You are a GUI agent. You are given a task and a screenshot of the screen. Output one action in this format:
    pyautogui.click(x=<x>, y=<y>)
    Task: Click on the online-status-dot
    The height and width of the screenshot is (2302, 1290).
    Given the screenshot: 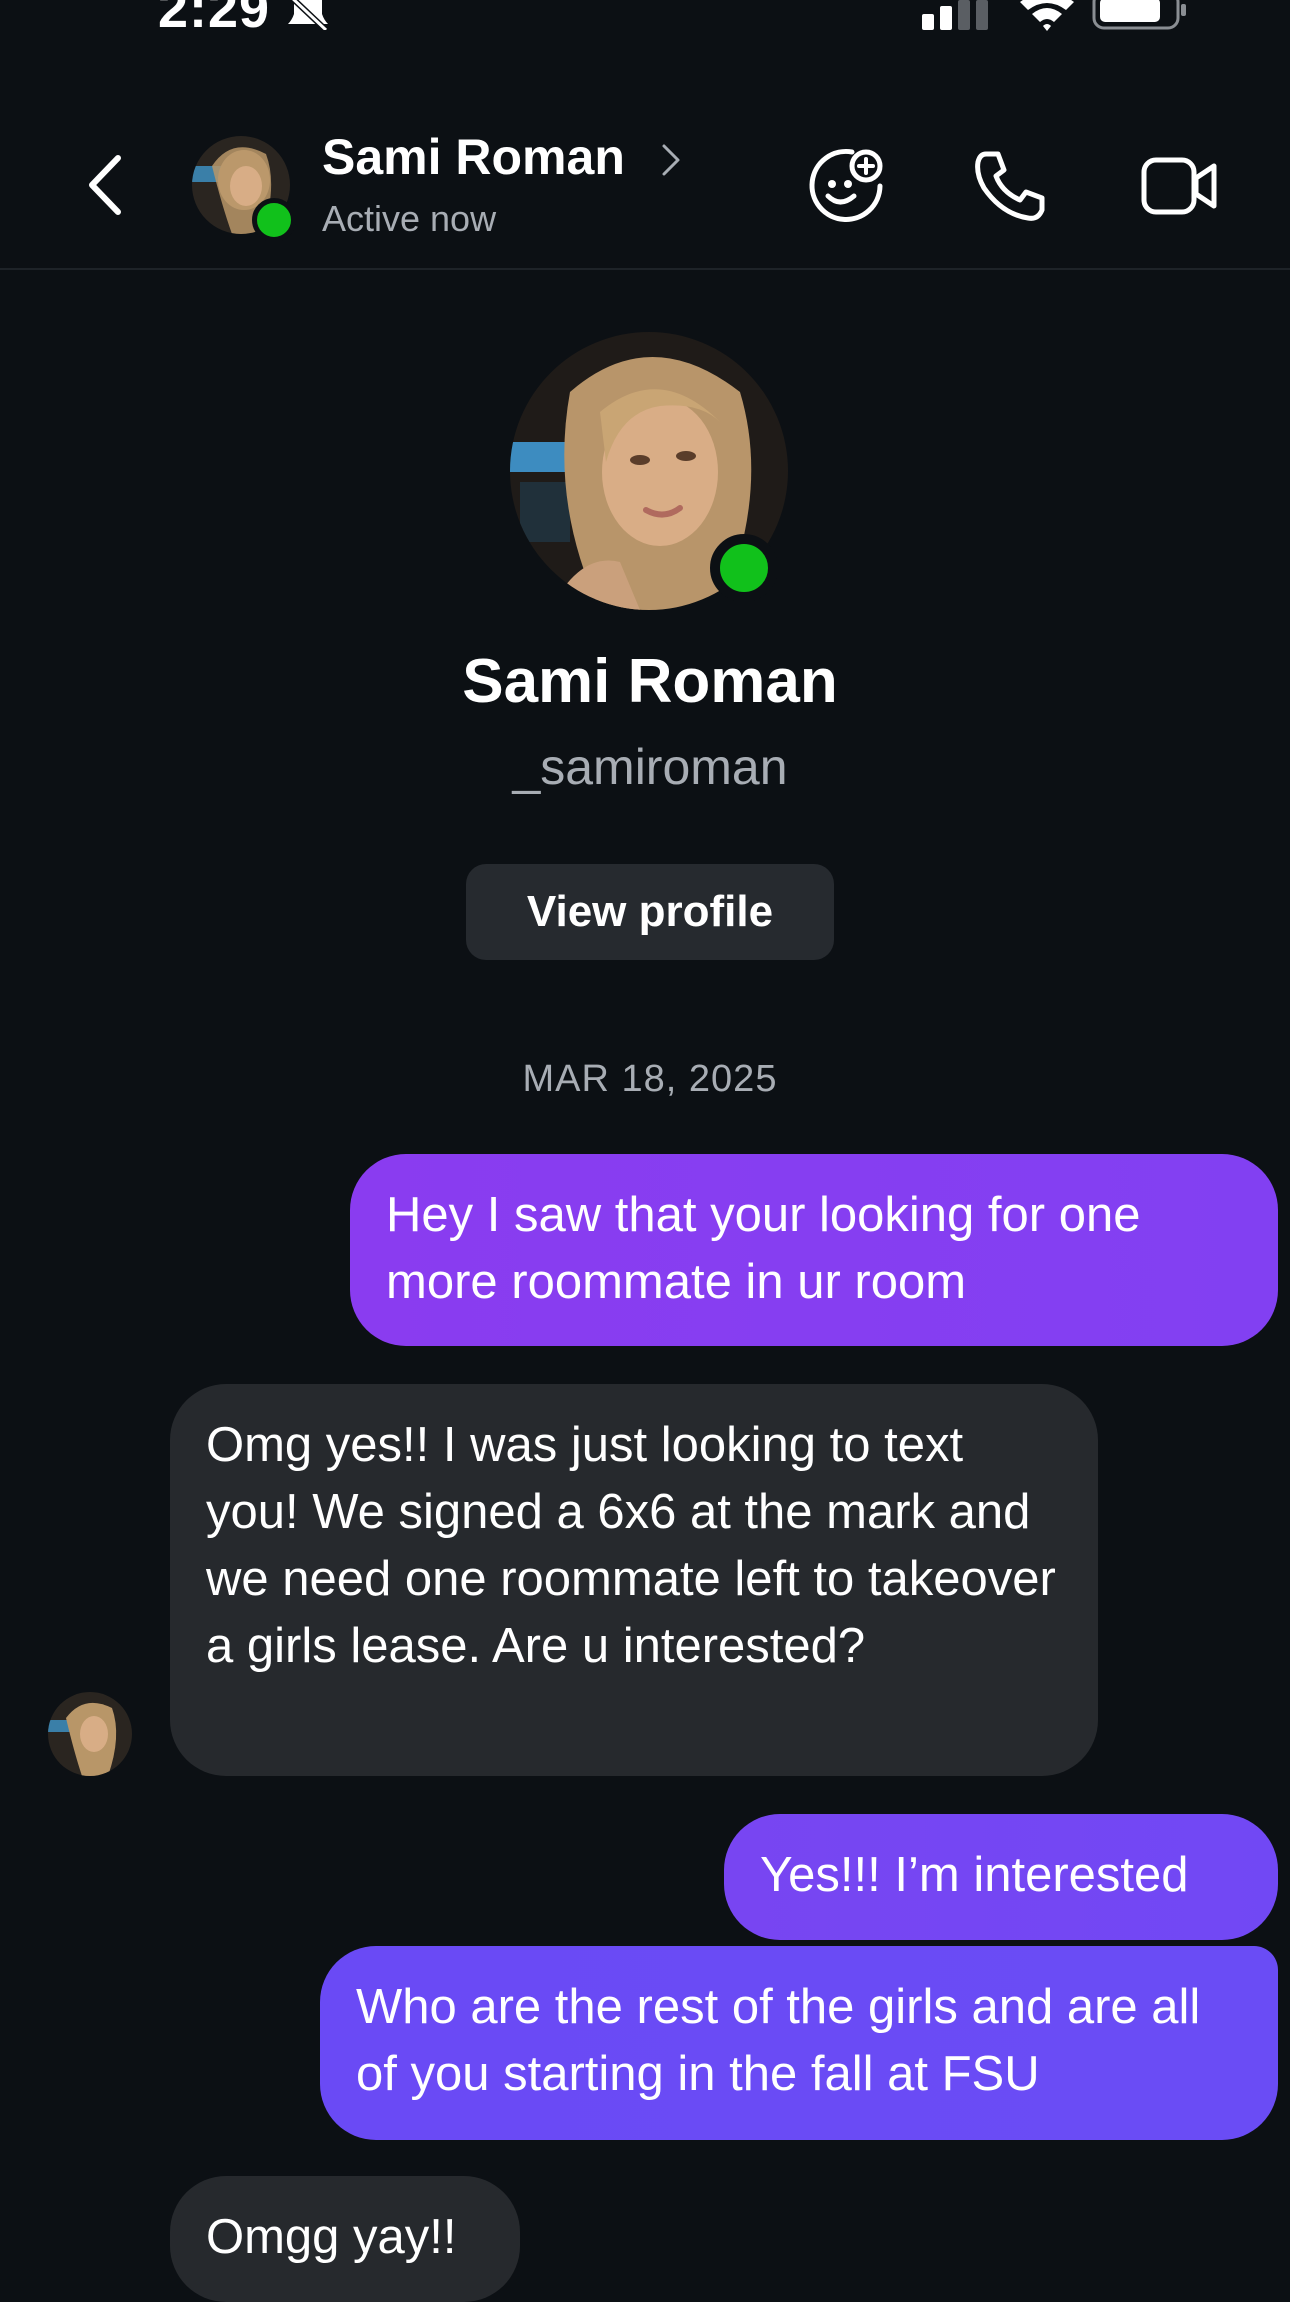 What is the action you would take?
    pyautogui.click(x=274, y=220)
    